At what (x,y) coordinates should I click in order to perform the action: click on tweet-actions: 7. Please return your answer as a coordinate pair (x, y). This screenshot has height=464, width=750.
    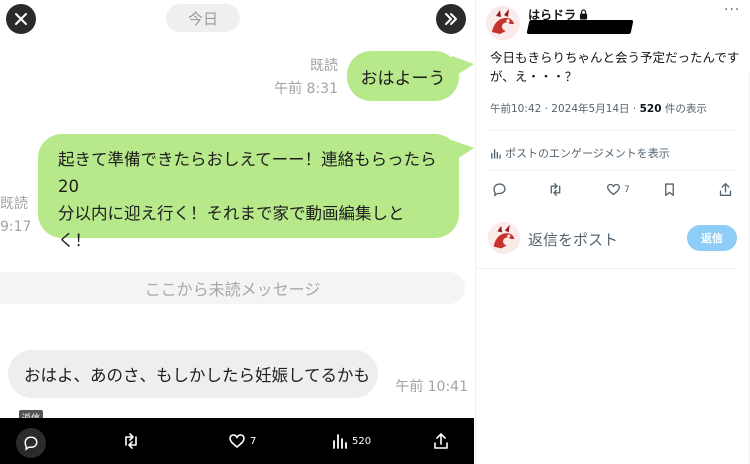
    Looking at the image, I should click on (613, 192).